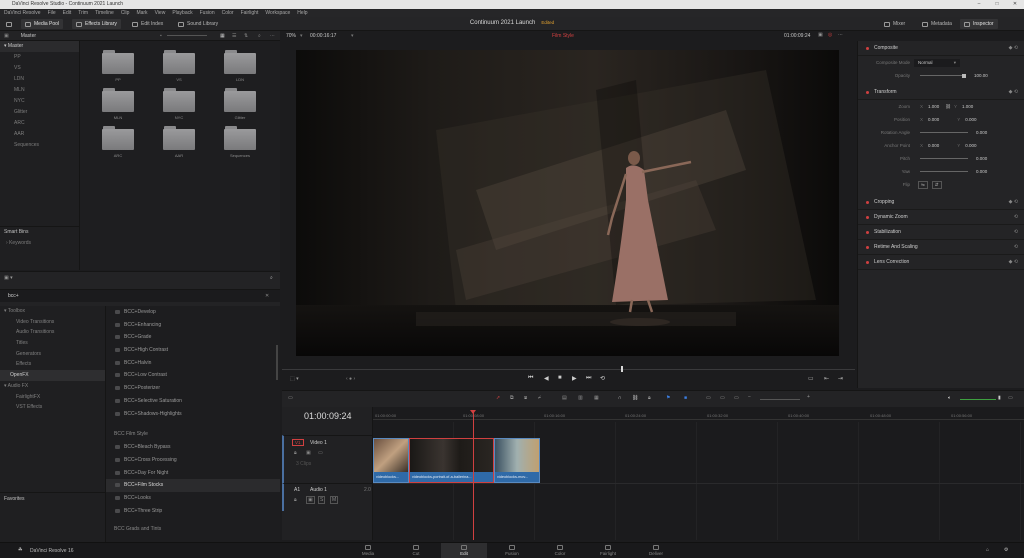 The width and height of the screenshot is (1024, 558). What do you see at coordinates (22, 13) in the screenshot?
I see `menu-davinci: DaVinci Resolve` at bounding box center [22, 13].